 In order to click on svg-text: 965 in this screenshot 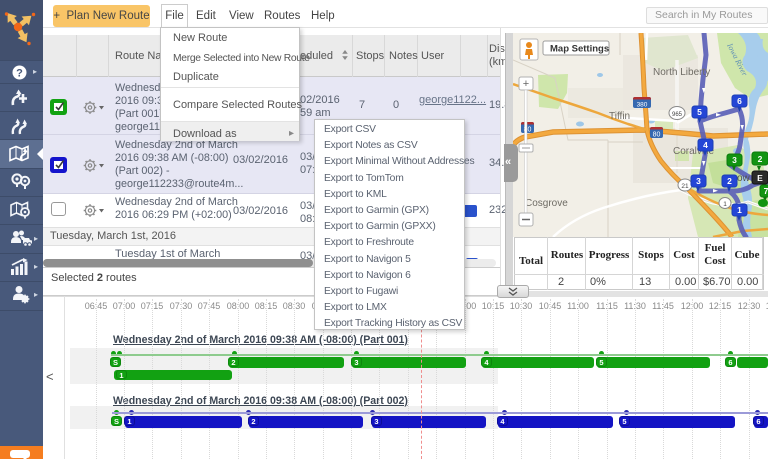, I will do `click(677, 115)`.